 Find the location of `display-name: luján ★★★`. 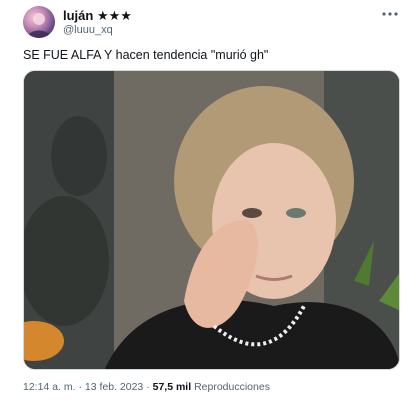

display-name: luján ★★★ is located at coordinates (97, 16).